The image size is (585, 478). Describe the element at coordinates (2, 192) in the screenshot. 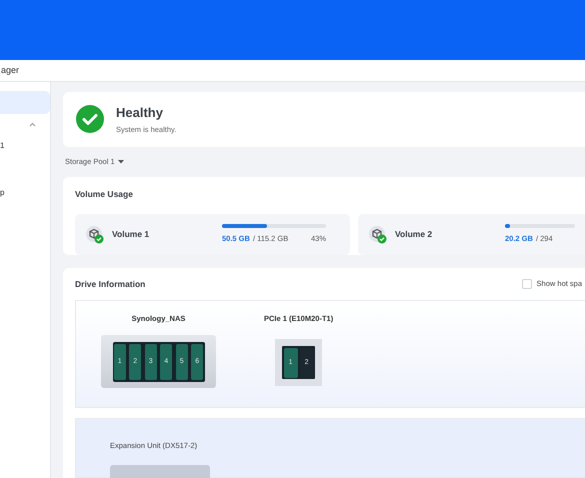

I see `sidebar-label: p` at that location.